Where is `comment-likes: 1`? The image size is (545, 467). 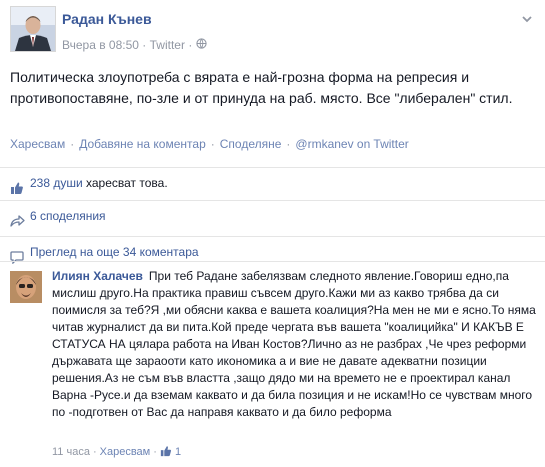
comment-likes: 1 is located at coordinates (170, 452).